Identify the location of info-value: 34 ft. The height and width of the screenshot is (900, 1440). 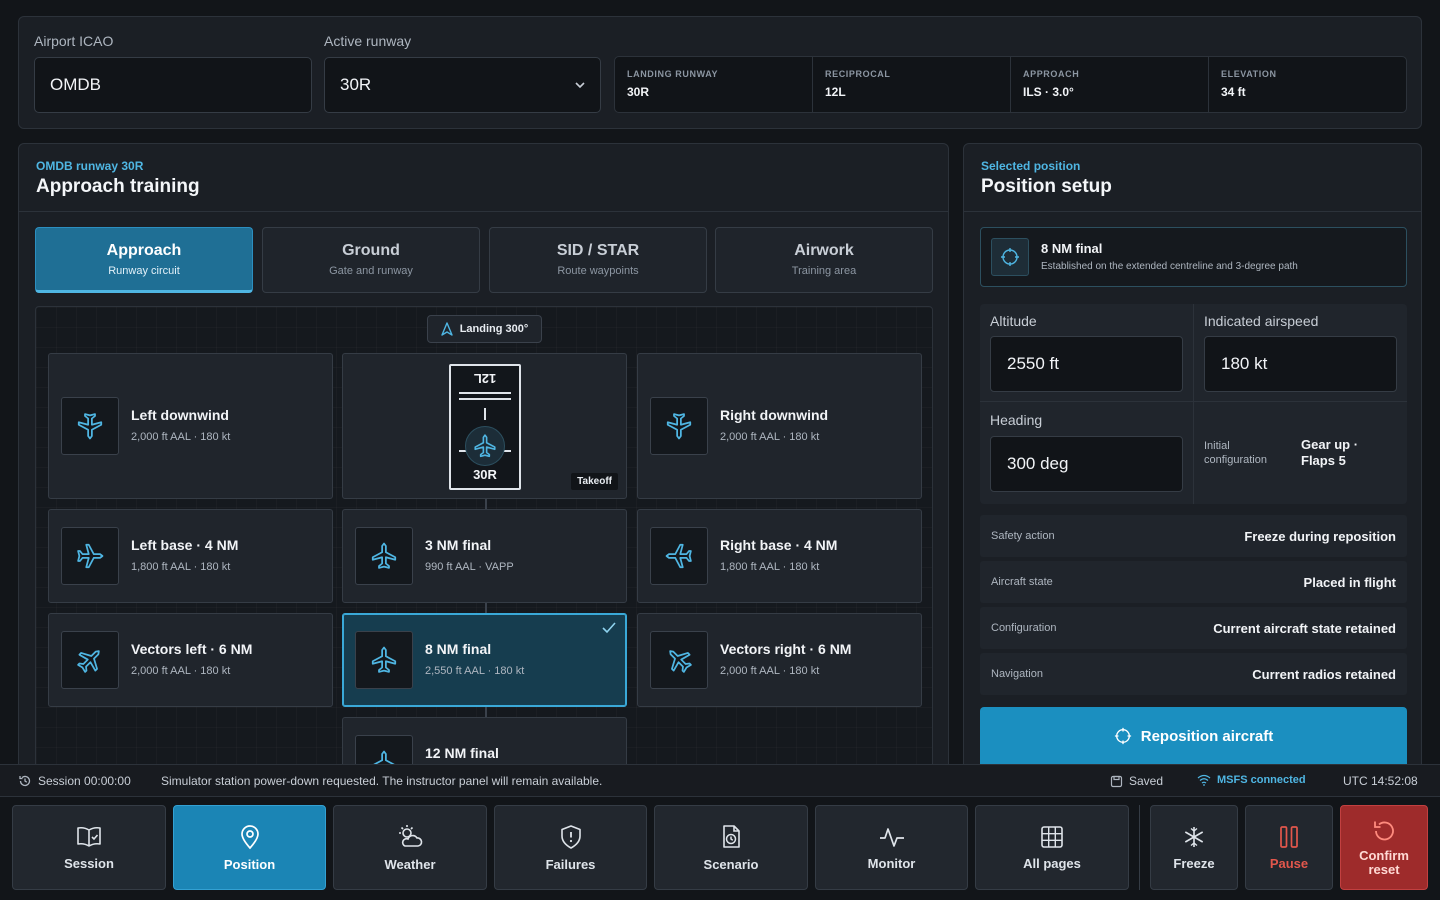
(1233, 92).